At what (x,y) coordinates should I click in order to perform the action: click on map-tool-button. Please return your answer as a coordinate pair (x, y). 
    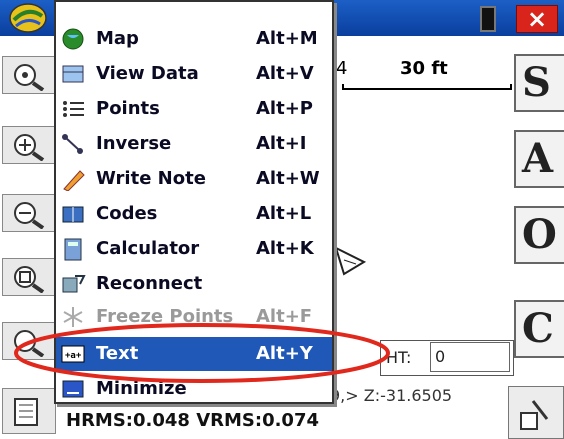
    Looking at the image, I should click on (536, 412).